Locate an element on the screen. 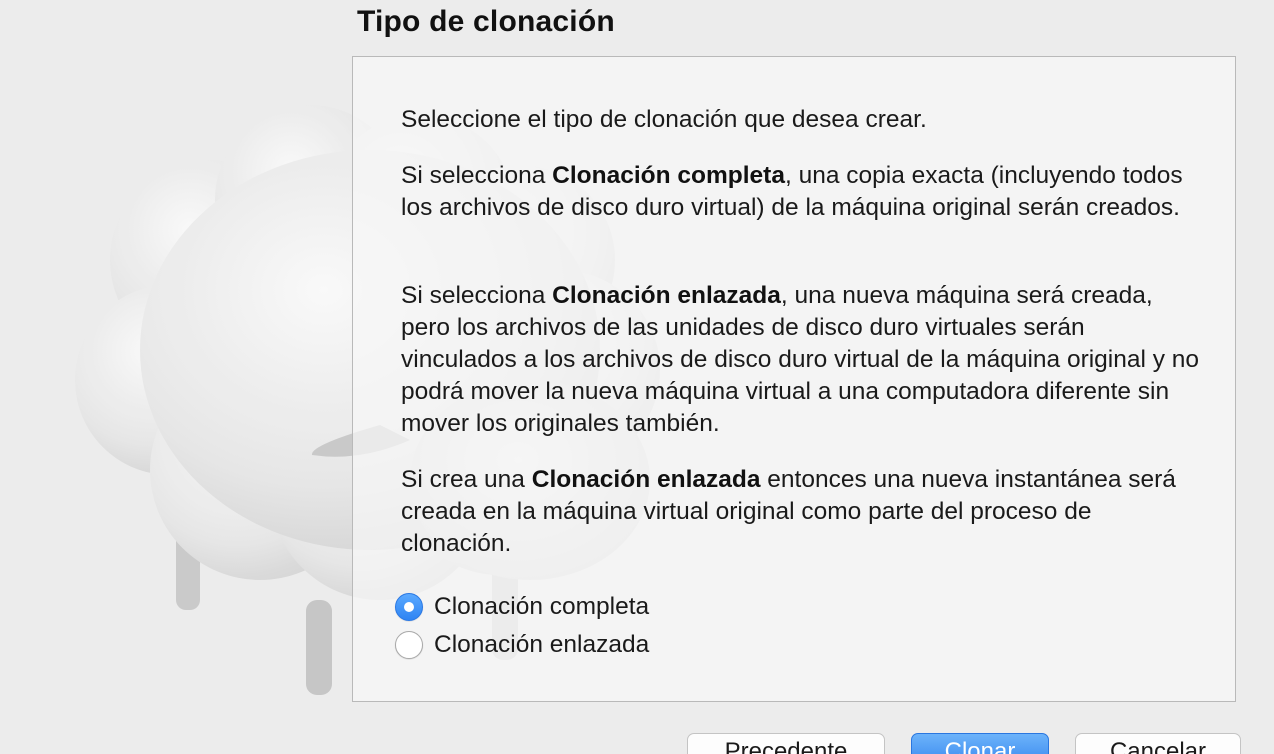 This screenshot has height=754, width=1274. radio-label-full-clone: Clonación completa is located at coordinates (542, 606).